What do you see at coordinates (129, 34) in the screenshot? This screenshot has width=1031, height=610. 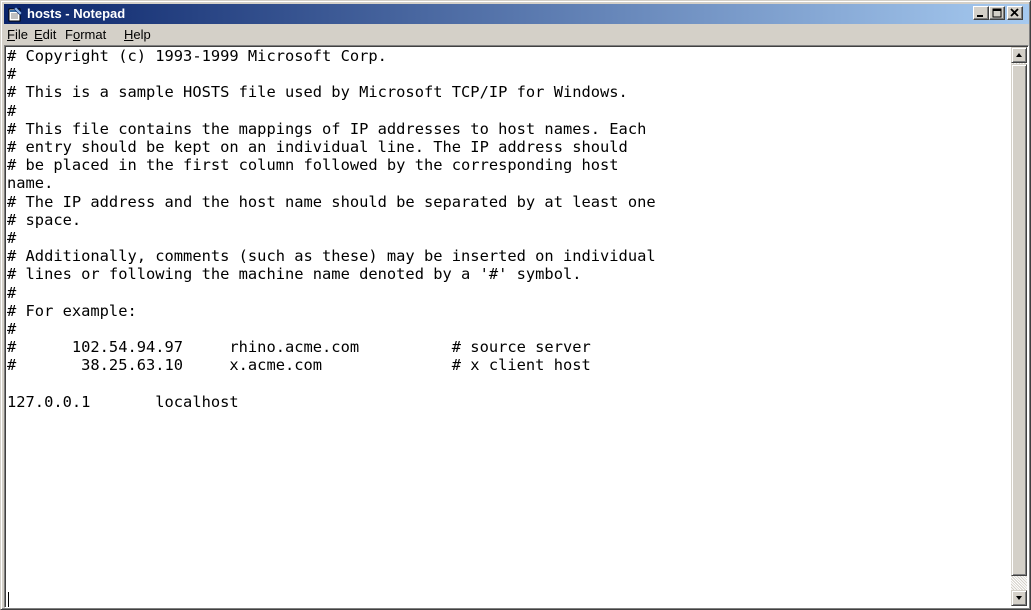 I see `menu-help-mnemonic: H` at bounding box center [129, 34].